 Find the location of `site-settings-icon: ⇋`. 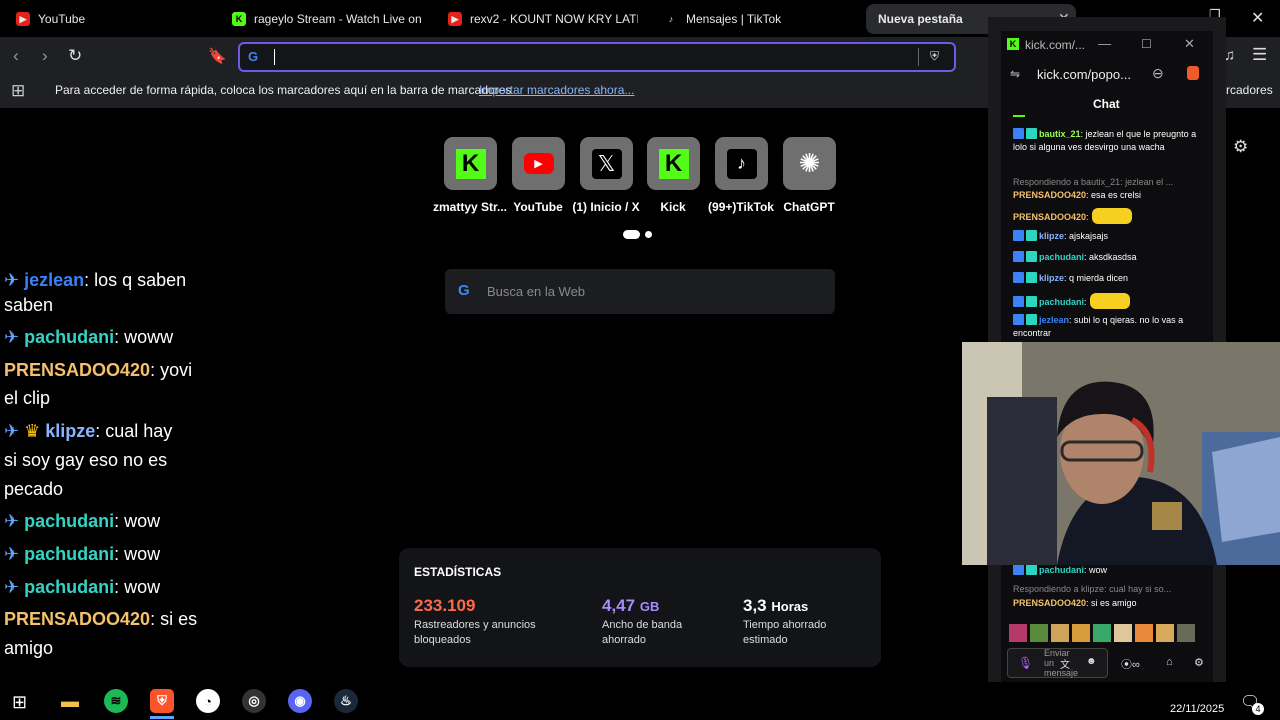

site-settings-icon: ⇋ is located at coordinates (1015, 74).